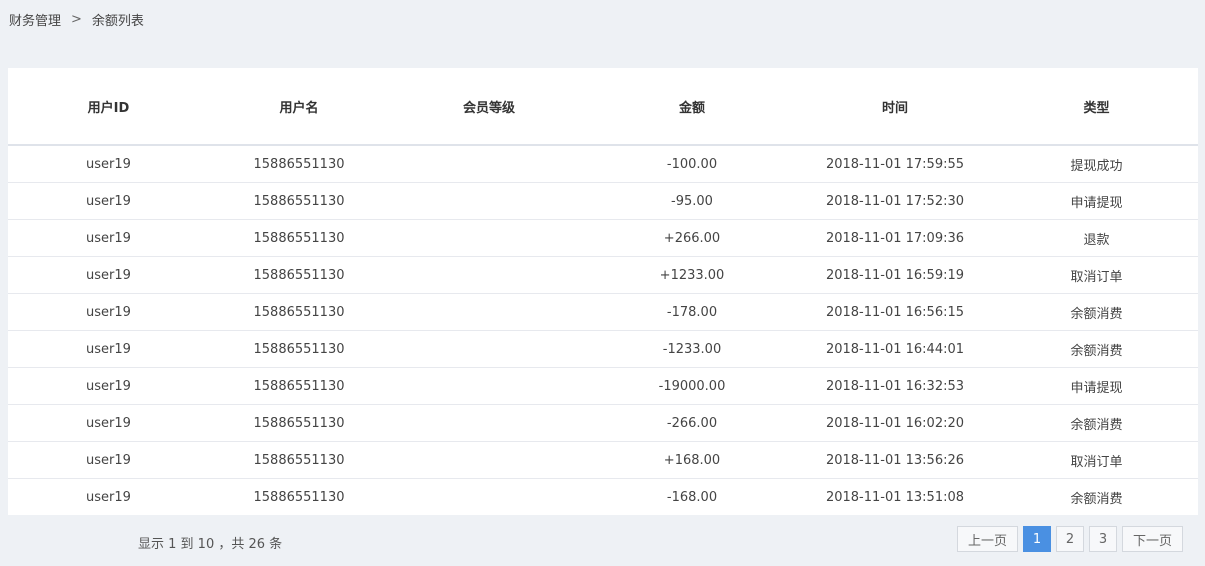 This screenshot has width=1205, height=566. Describe the element at coordinates (895, 275) in the screenshot. I see `cell-time: 2018-11-01 16:59:19` at that location.